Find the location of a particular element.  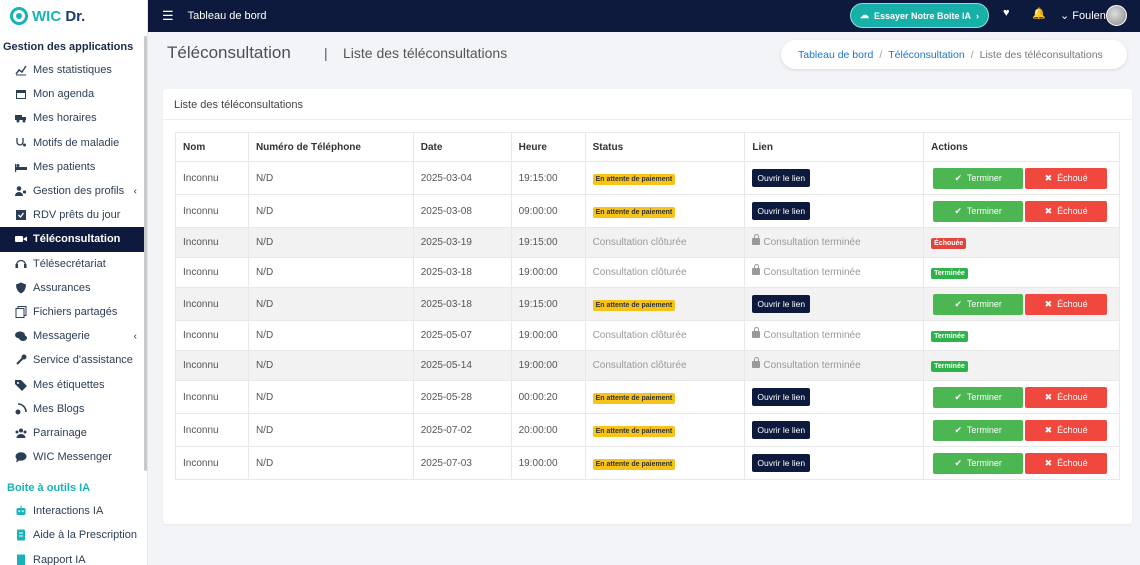

cell-date: 2025-03-19 is located at coordinates (462, 242).